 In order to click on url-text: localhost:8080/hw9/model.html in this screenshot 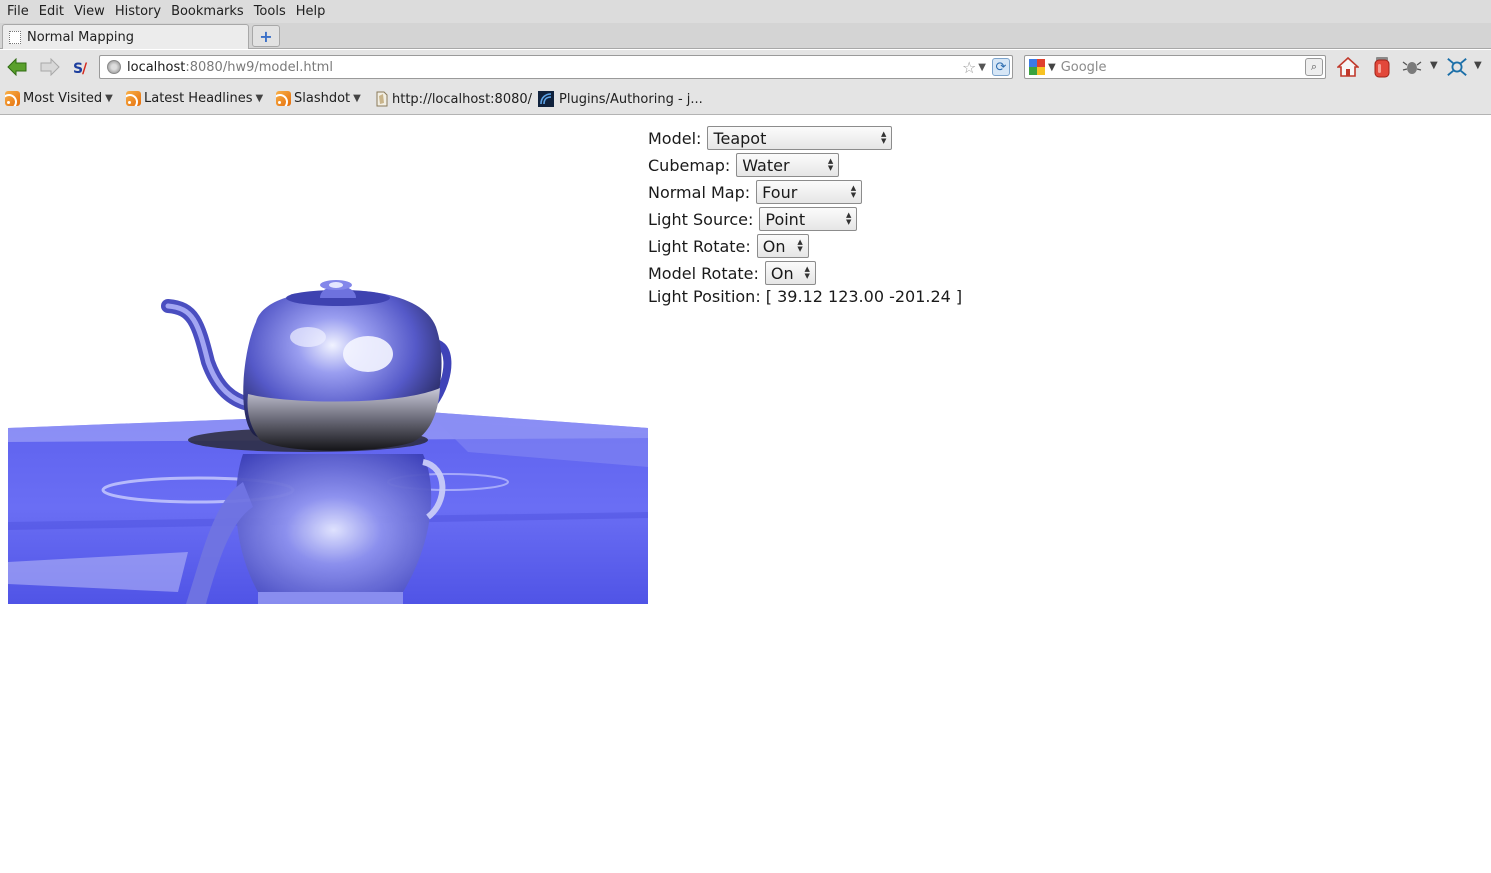, I will do `click(544, 67)`.